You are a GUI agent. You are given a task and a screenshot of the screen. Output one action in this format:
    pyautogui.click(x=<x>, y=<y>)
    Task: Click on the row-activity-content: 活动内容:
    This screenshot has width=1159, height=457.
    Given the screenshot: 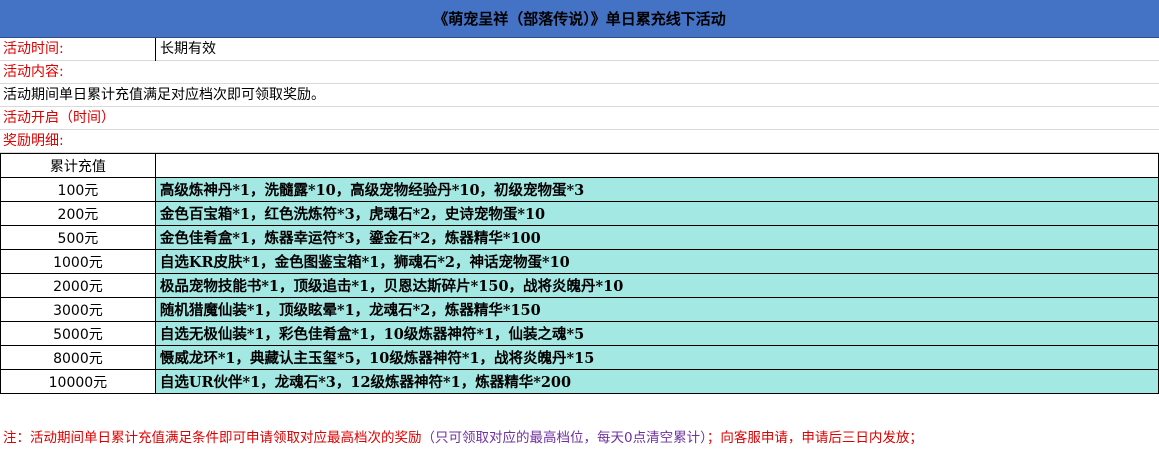 What is the action you would take?
    pyautogui.click(x=579, y=72)
    